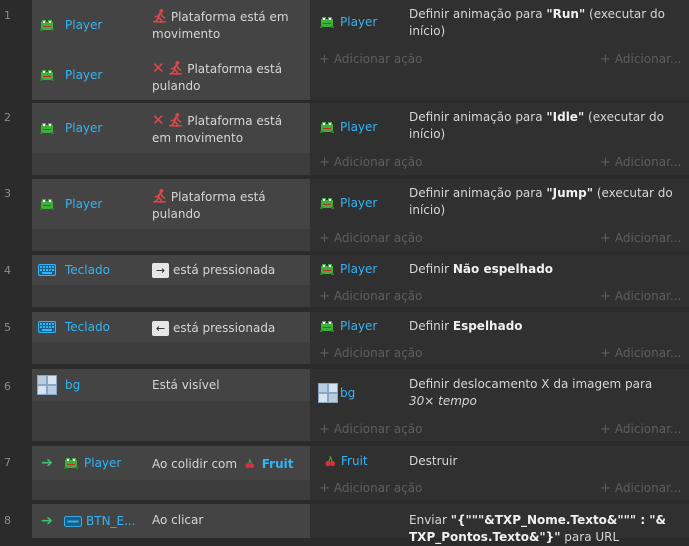  What do you see at coordinates (228, 520) in the screenshot?
I see `condition-text: Ao clicar` at bounding box center [228, 520].